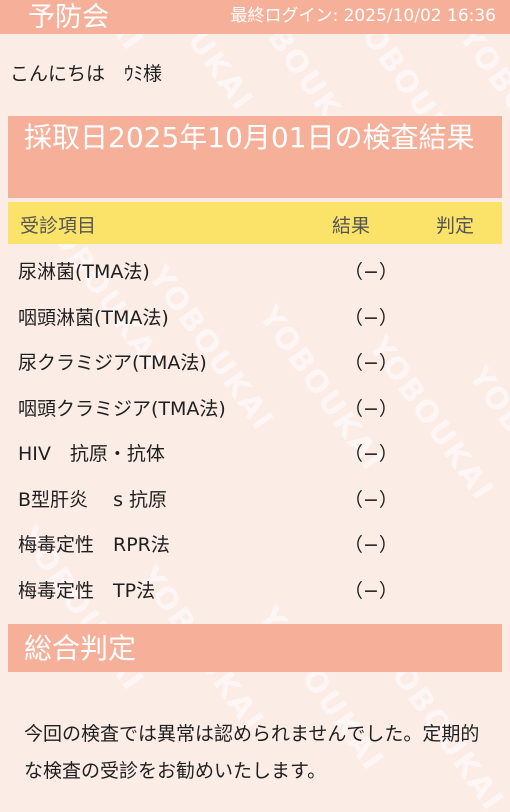  What do you see at coordinates (84, 272) in the screenshot?
I see `row-item: 尿淋菌(TMA法)` at bounding box center [84, 272].